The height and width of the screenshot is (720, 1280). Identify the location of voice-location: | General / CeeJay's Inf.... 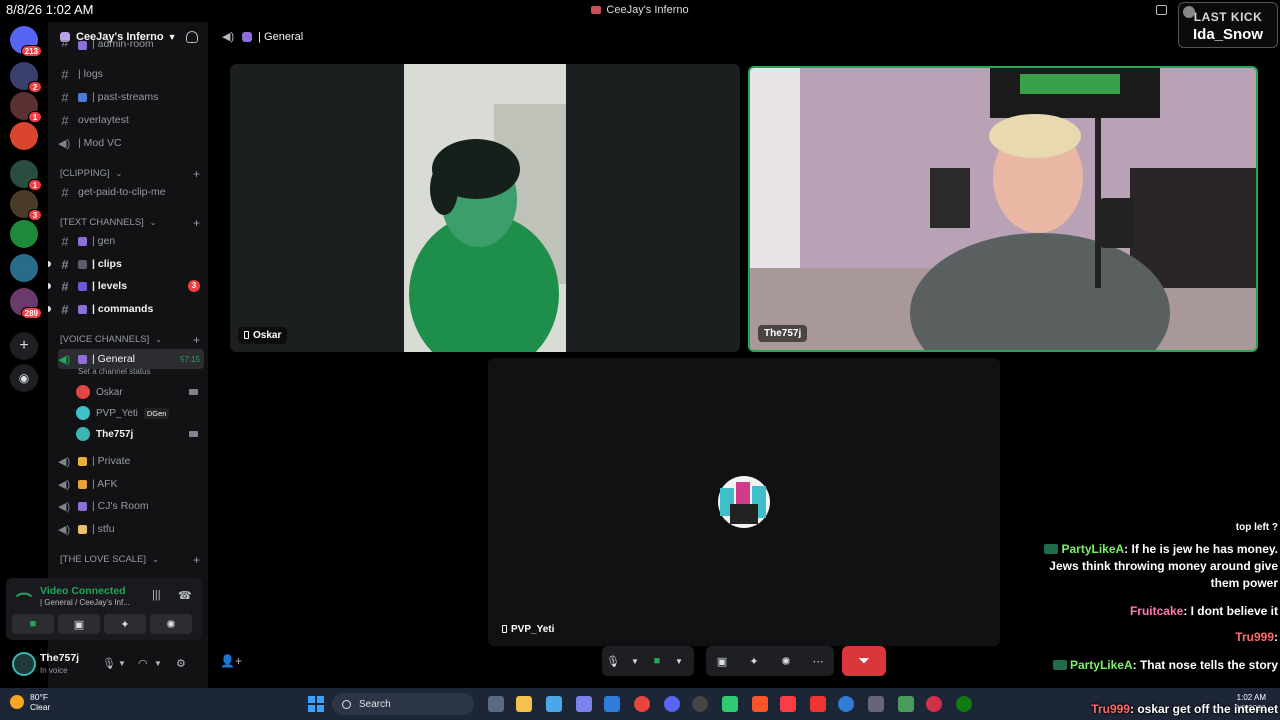
(85, 602).